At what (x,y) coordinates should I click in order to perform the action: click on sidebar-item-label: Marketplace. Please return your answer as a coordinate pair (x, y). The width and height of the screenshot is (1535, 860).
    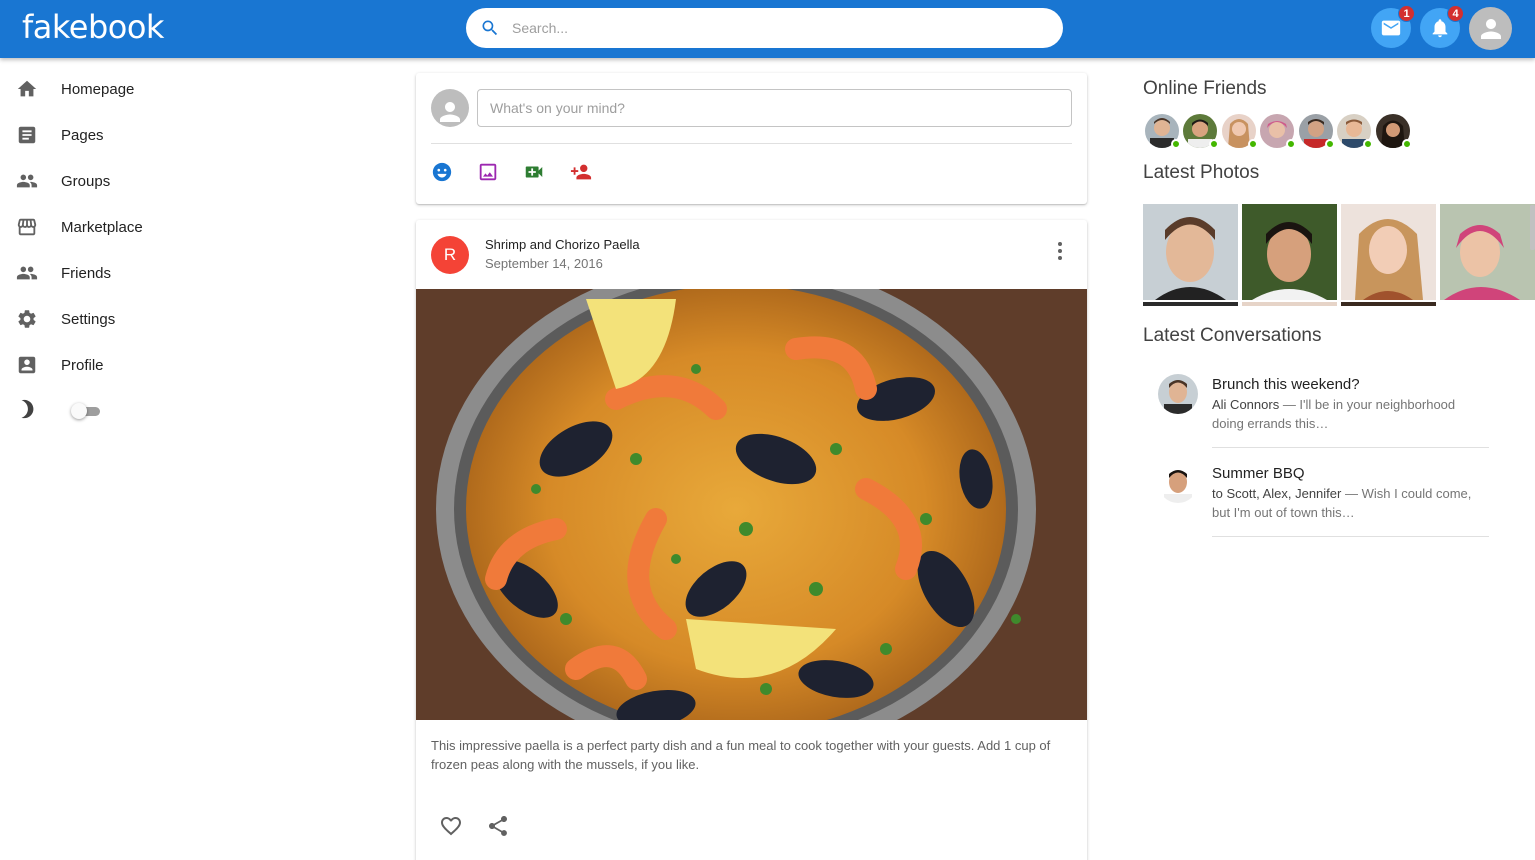
    Looking at the image, I should click on (102, 227).